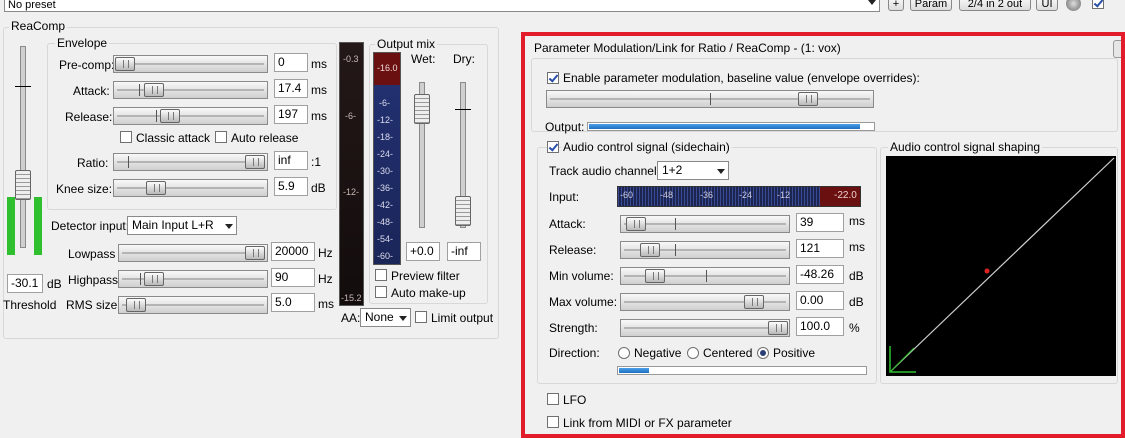  What do you see at coordinates (325, 253) in the screenshot?
I see `lowpass-unit: Hz` at bounding box center [325, 253].